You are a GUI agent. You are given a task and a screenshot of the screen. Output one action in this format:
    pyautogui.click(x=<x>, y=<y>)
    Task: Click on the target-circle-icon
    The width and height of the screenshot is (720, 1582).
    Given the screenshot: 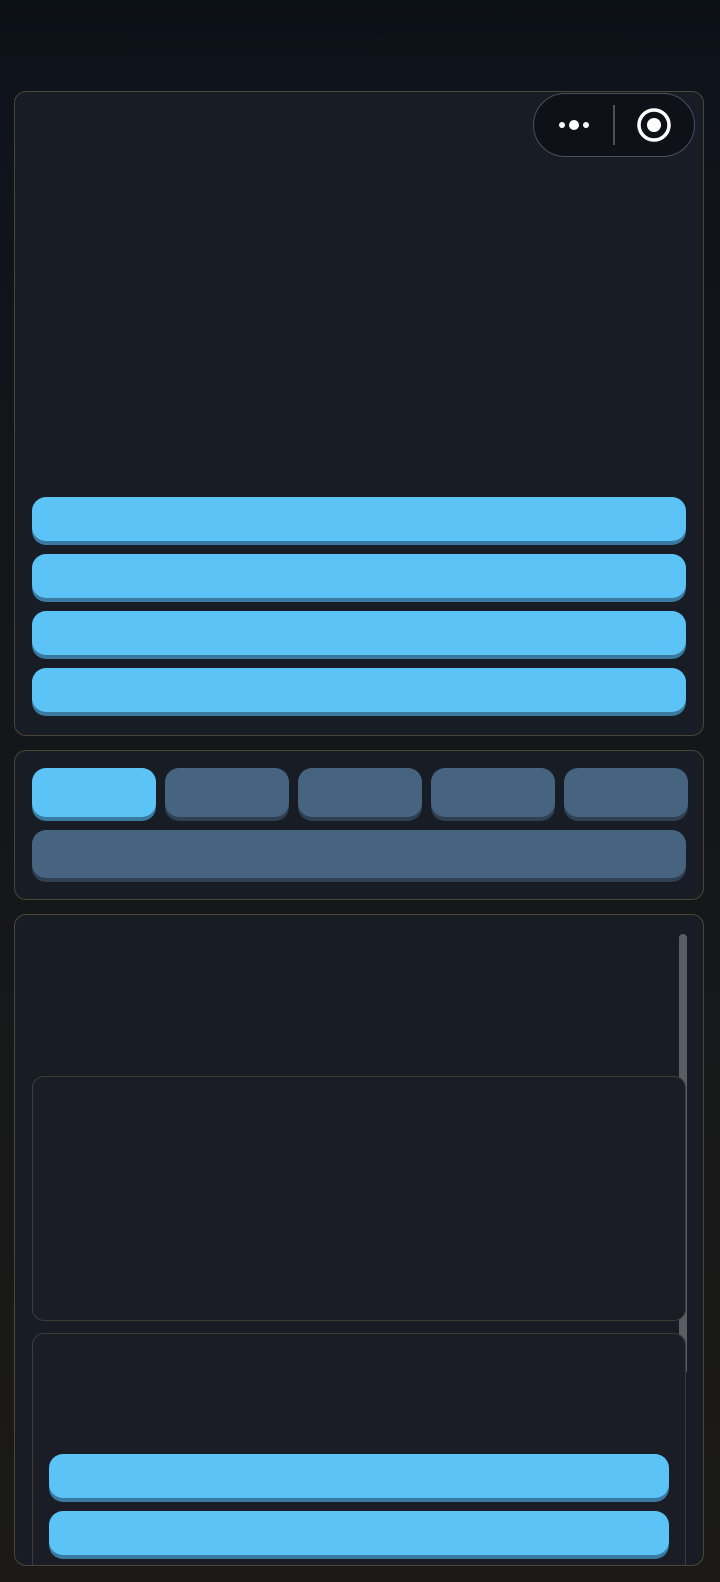 What is the action you would take?
    pyautogui.click(x=654, y=125)
    